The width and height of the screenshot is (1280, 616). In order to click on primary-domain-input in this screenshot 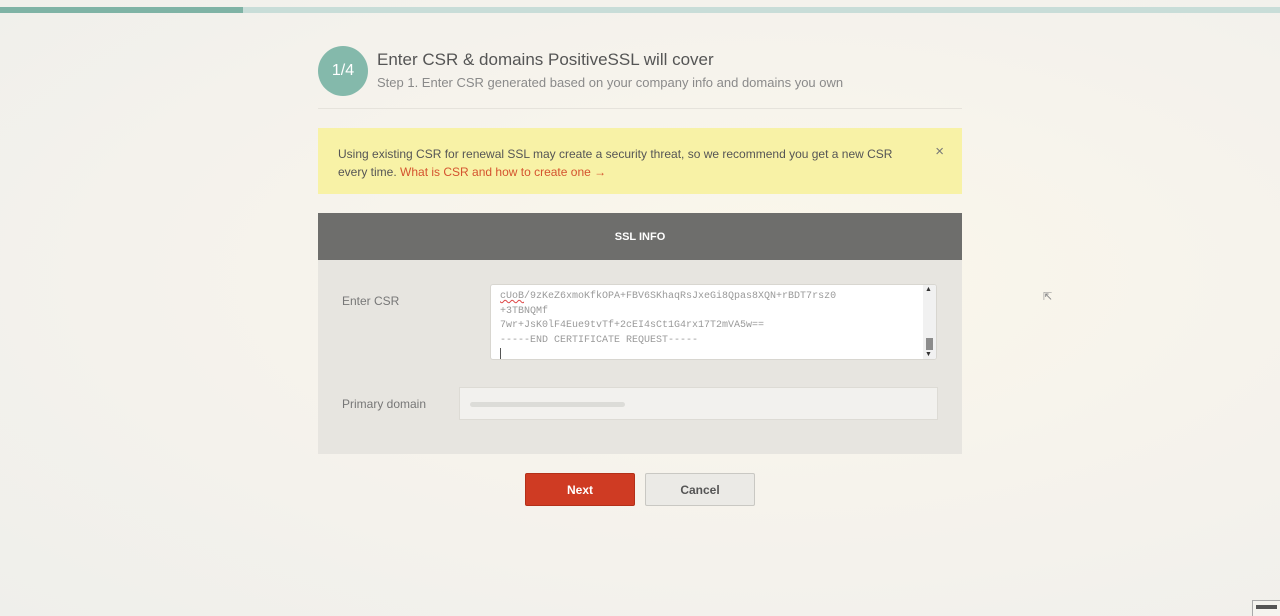, I will do `click(698, 403)`.